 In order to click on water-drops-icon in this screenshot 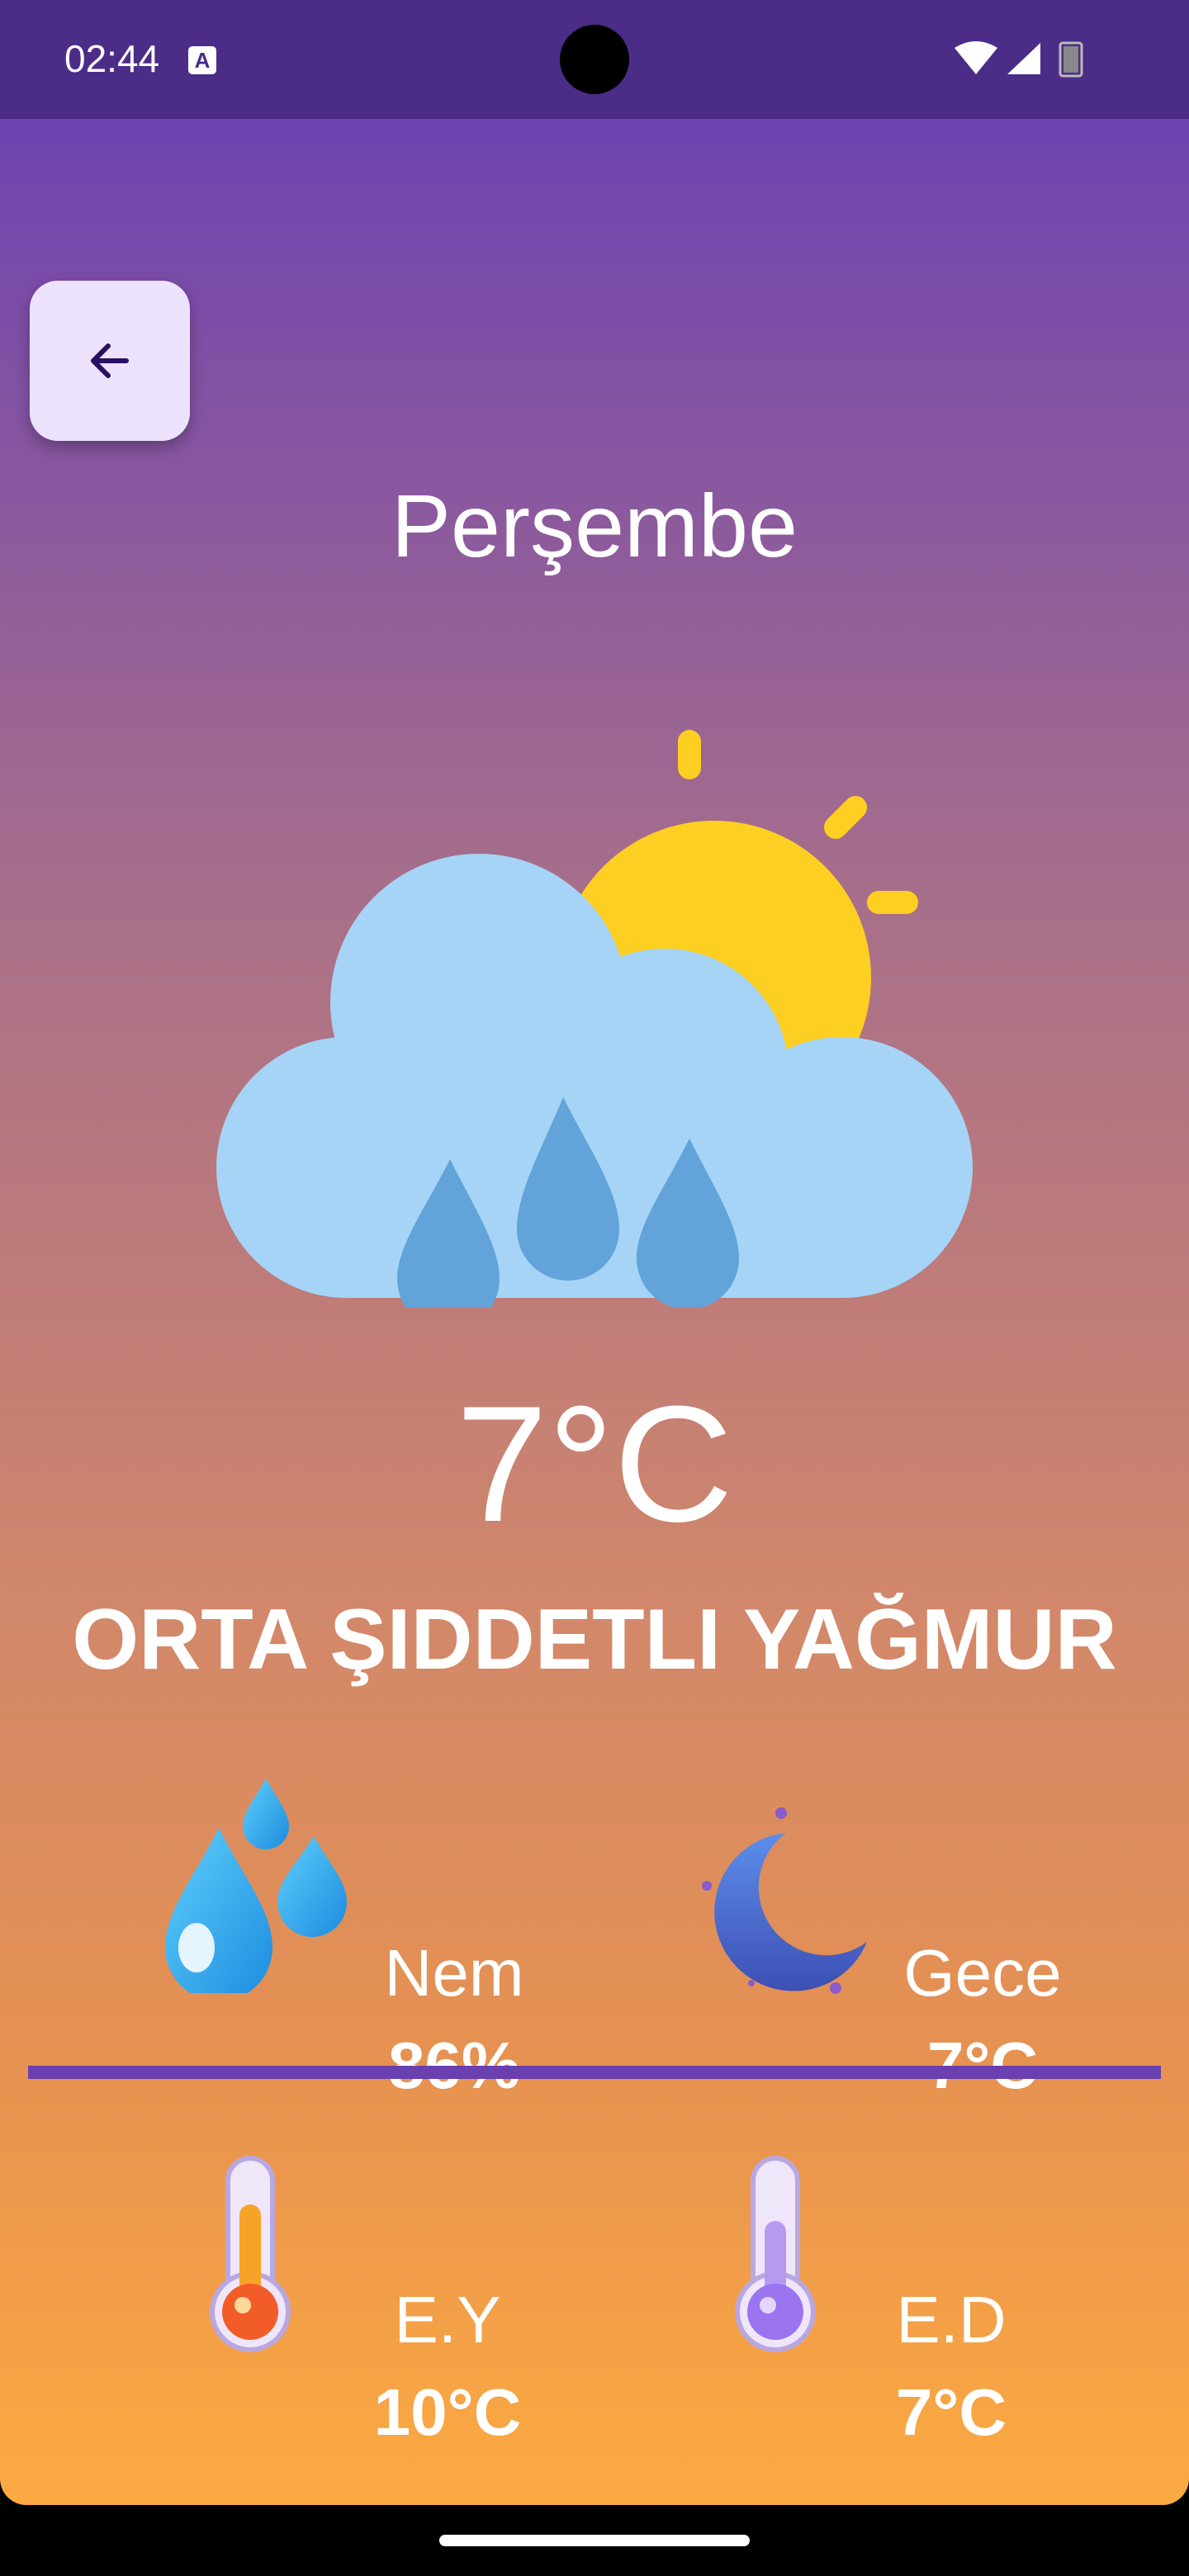, I will do `click(256, 1885)`.